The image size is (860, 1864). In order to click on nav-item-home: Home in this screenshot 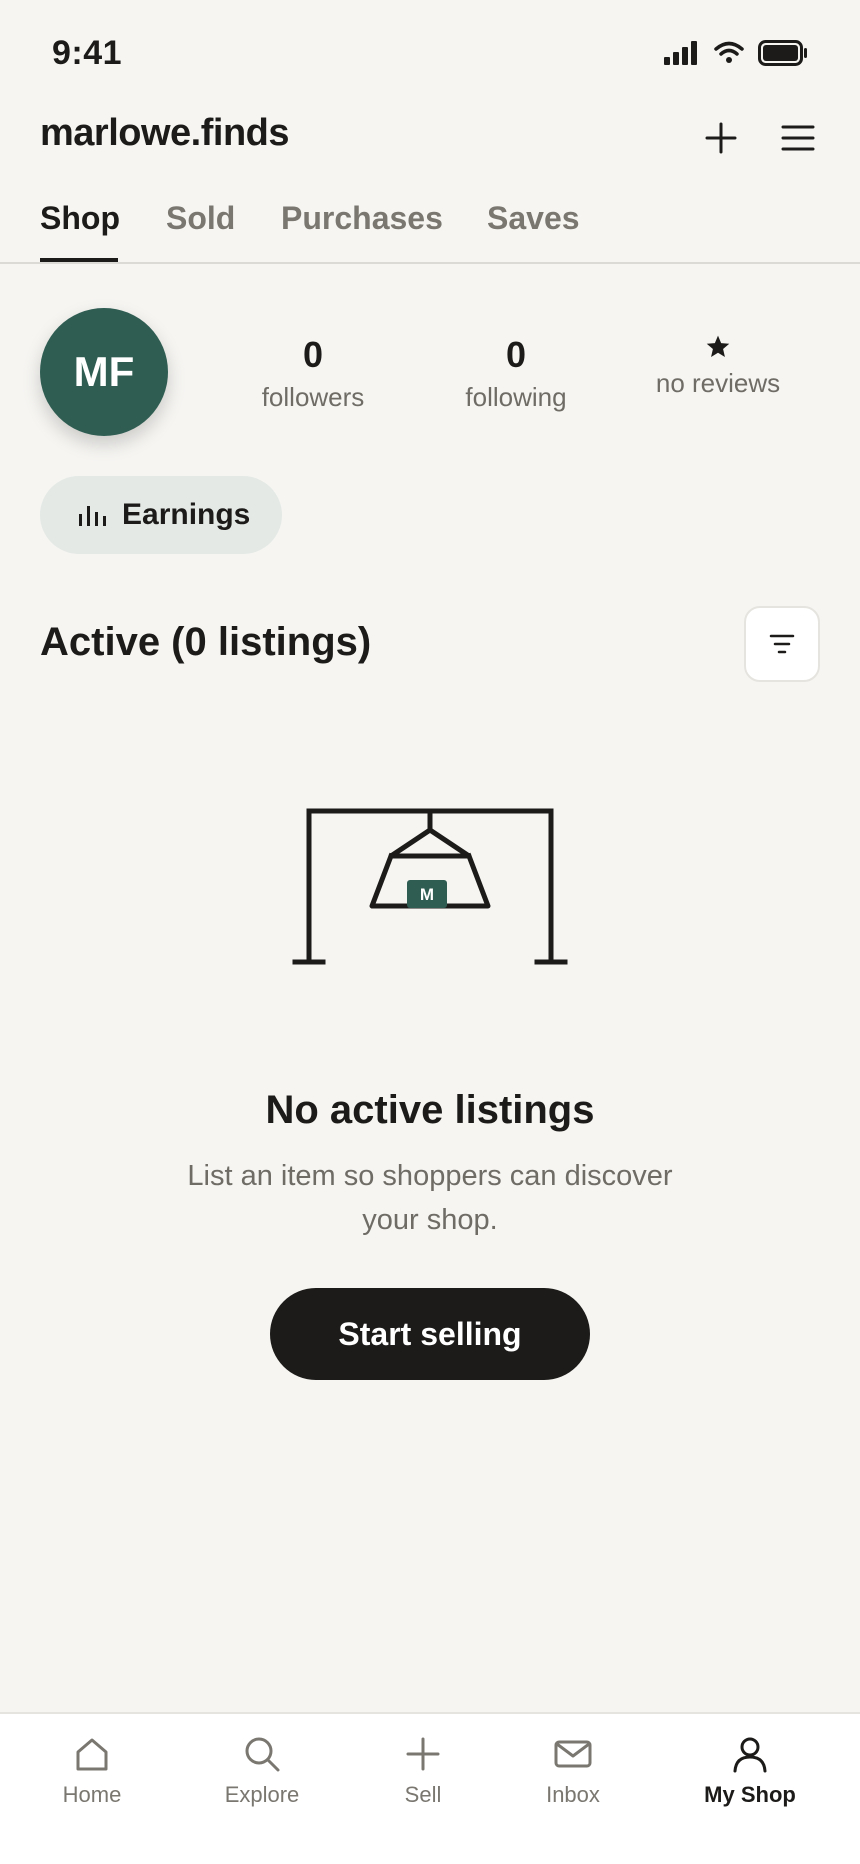, I will do `click(92, 1771)`.